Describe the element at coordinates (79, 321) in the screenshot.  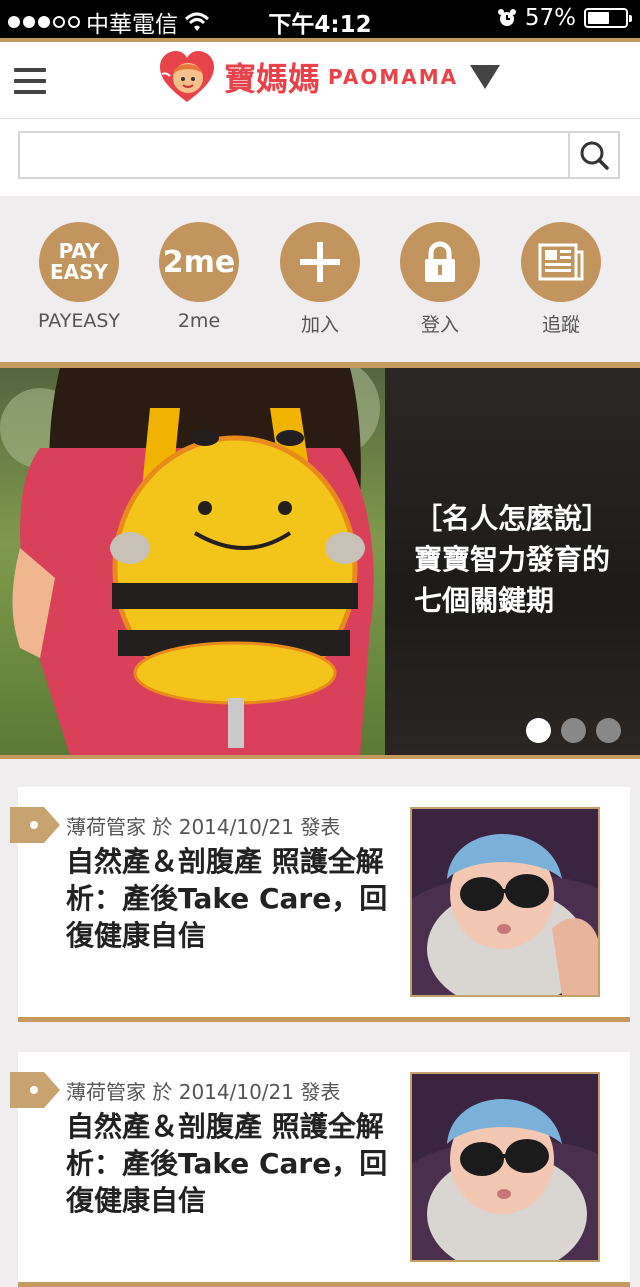
I see `quicknav-label: PAYEASY` at that location.